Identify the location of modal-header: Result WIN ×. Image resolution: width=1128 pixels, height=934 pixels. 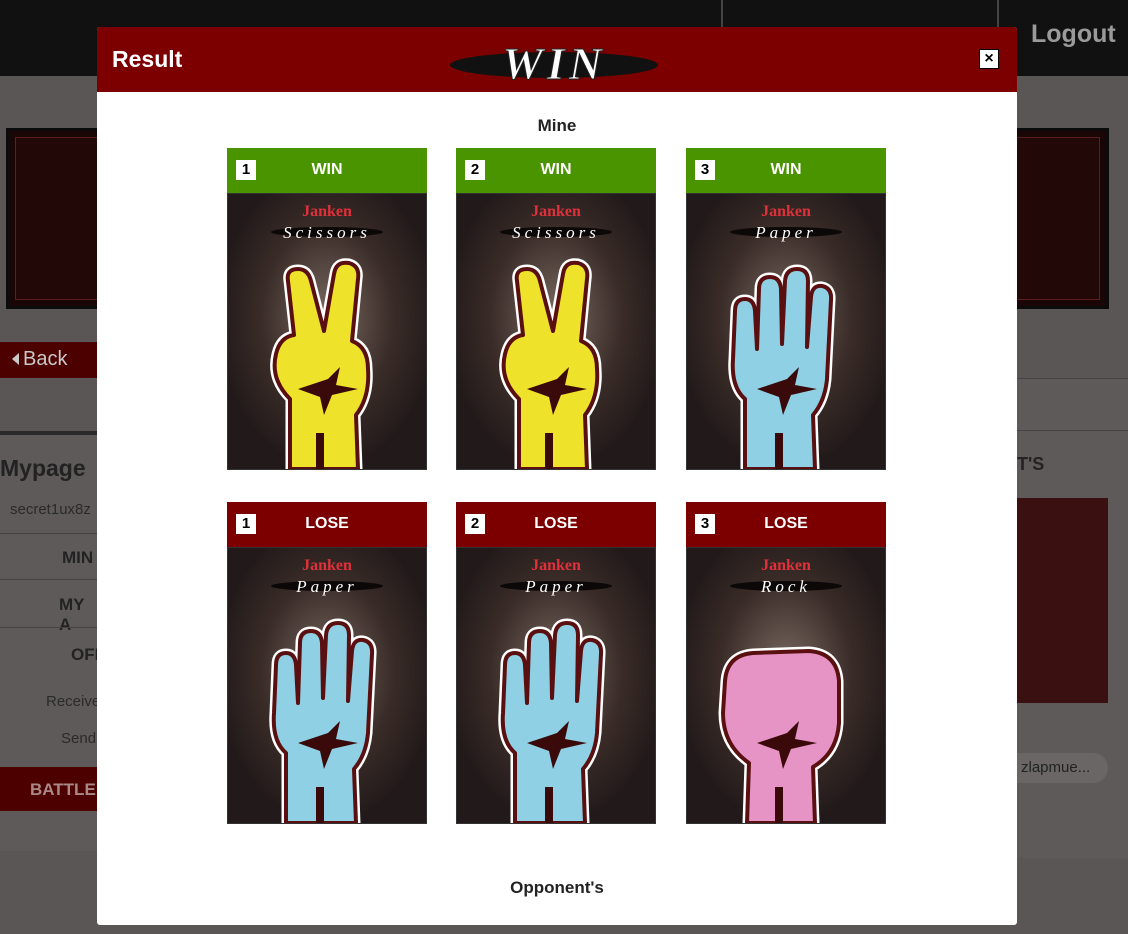
(557, 59).